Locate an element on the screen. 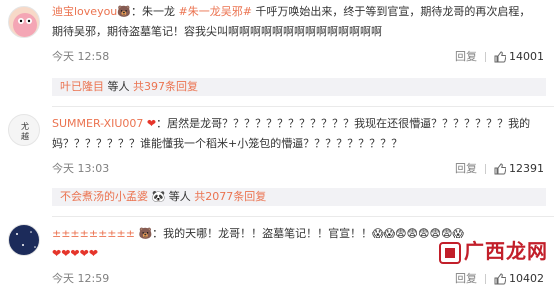 The height and width of the screenshot is (290, 554). timestamp: 今天 12:58 is located at coordinates (81, 56).